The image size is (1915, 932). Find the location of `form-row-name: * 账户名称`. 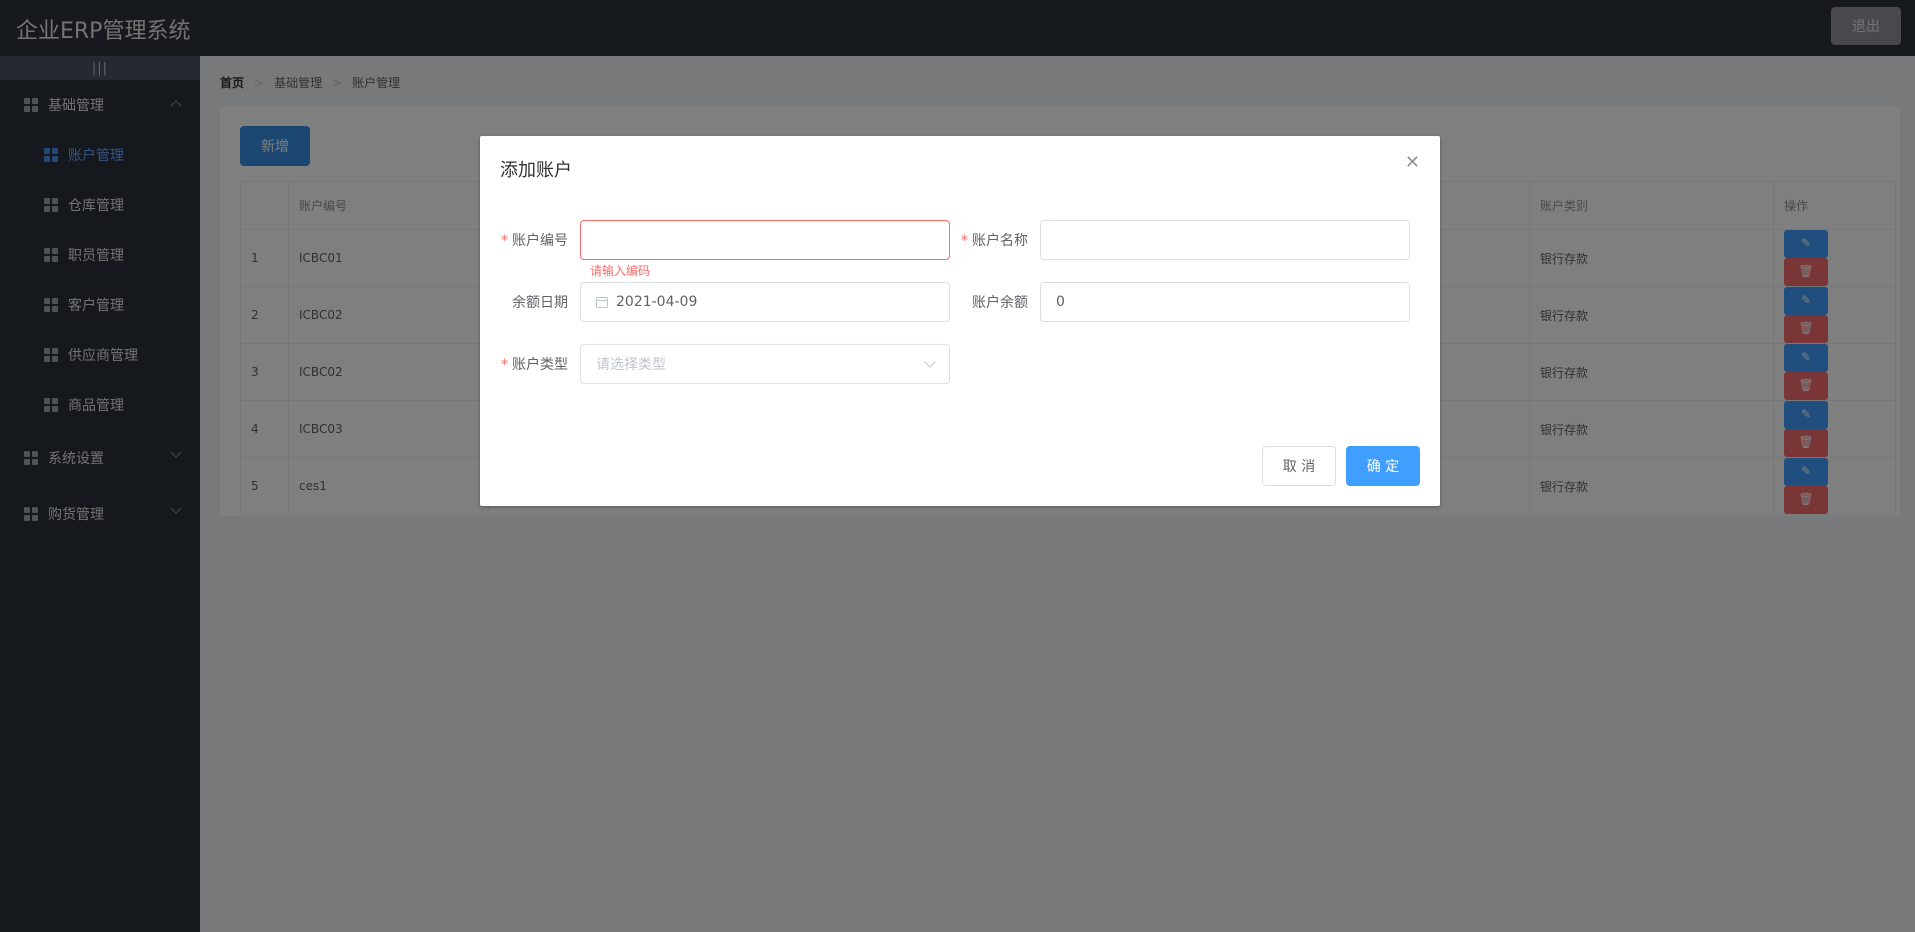

form-row-name: * 账户名称 is located at coordinates (1185, 240).